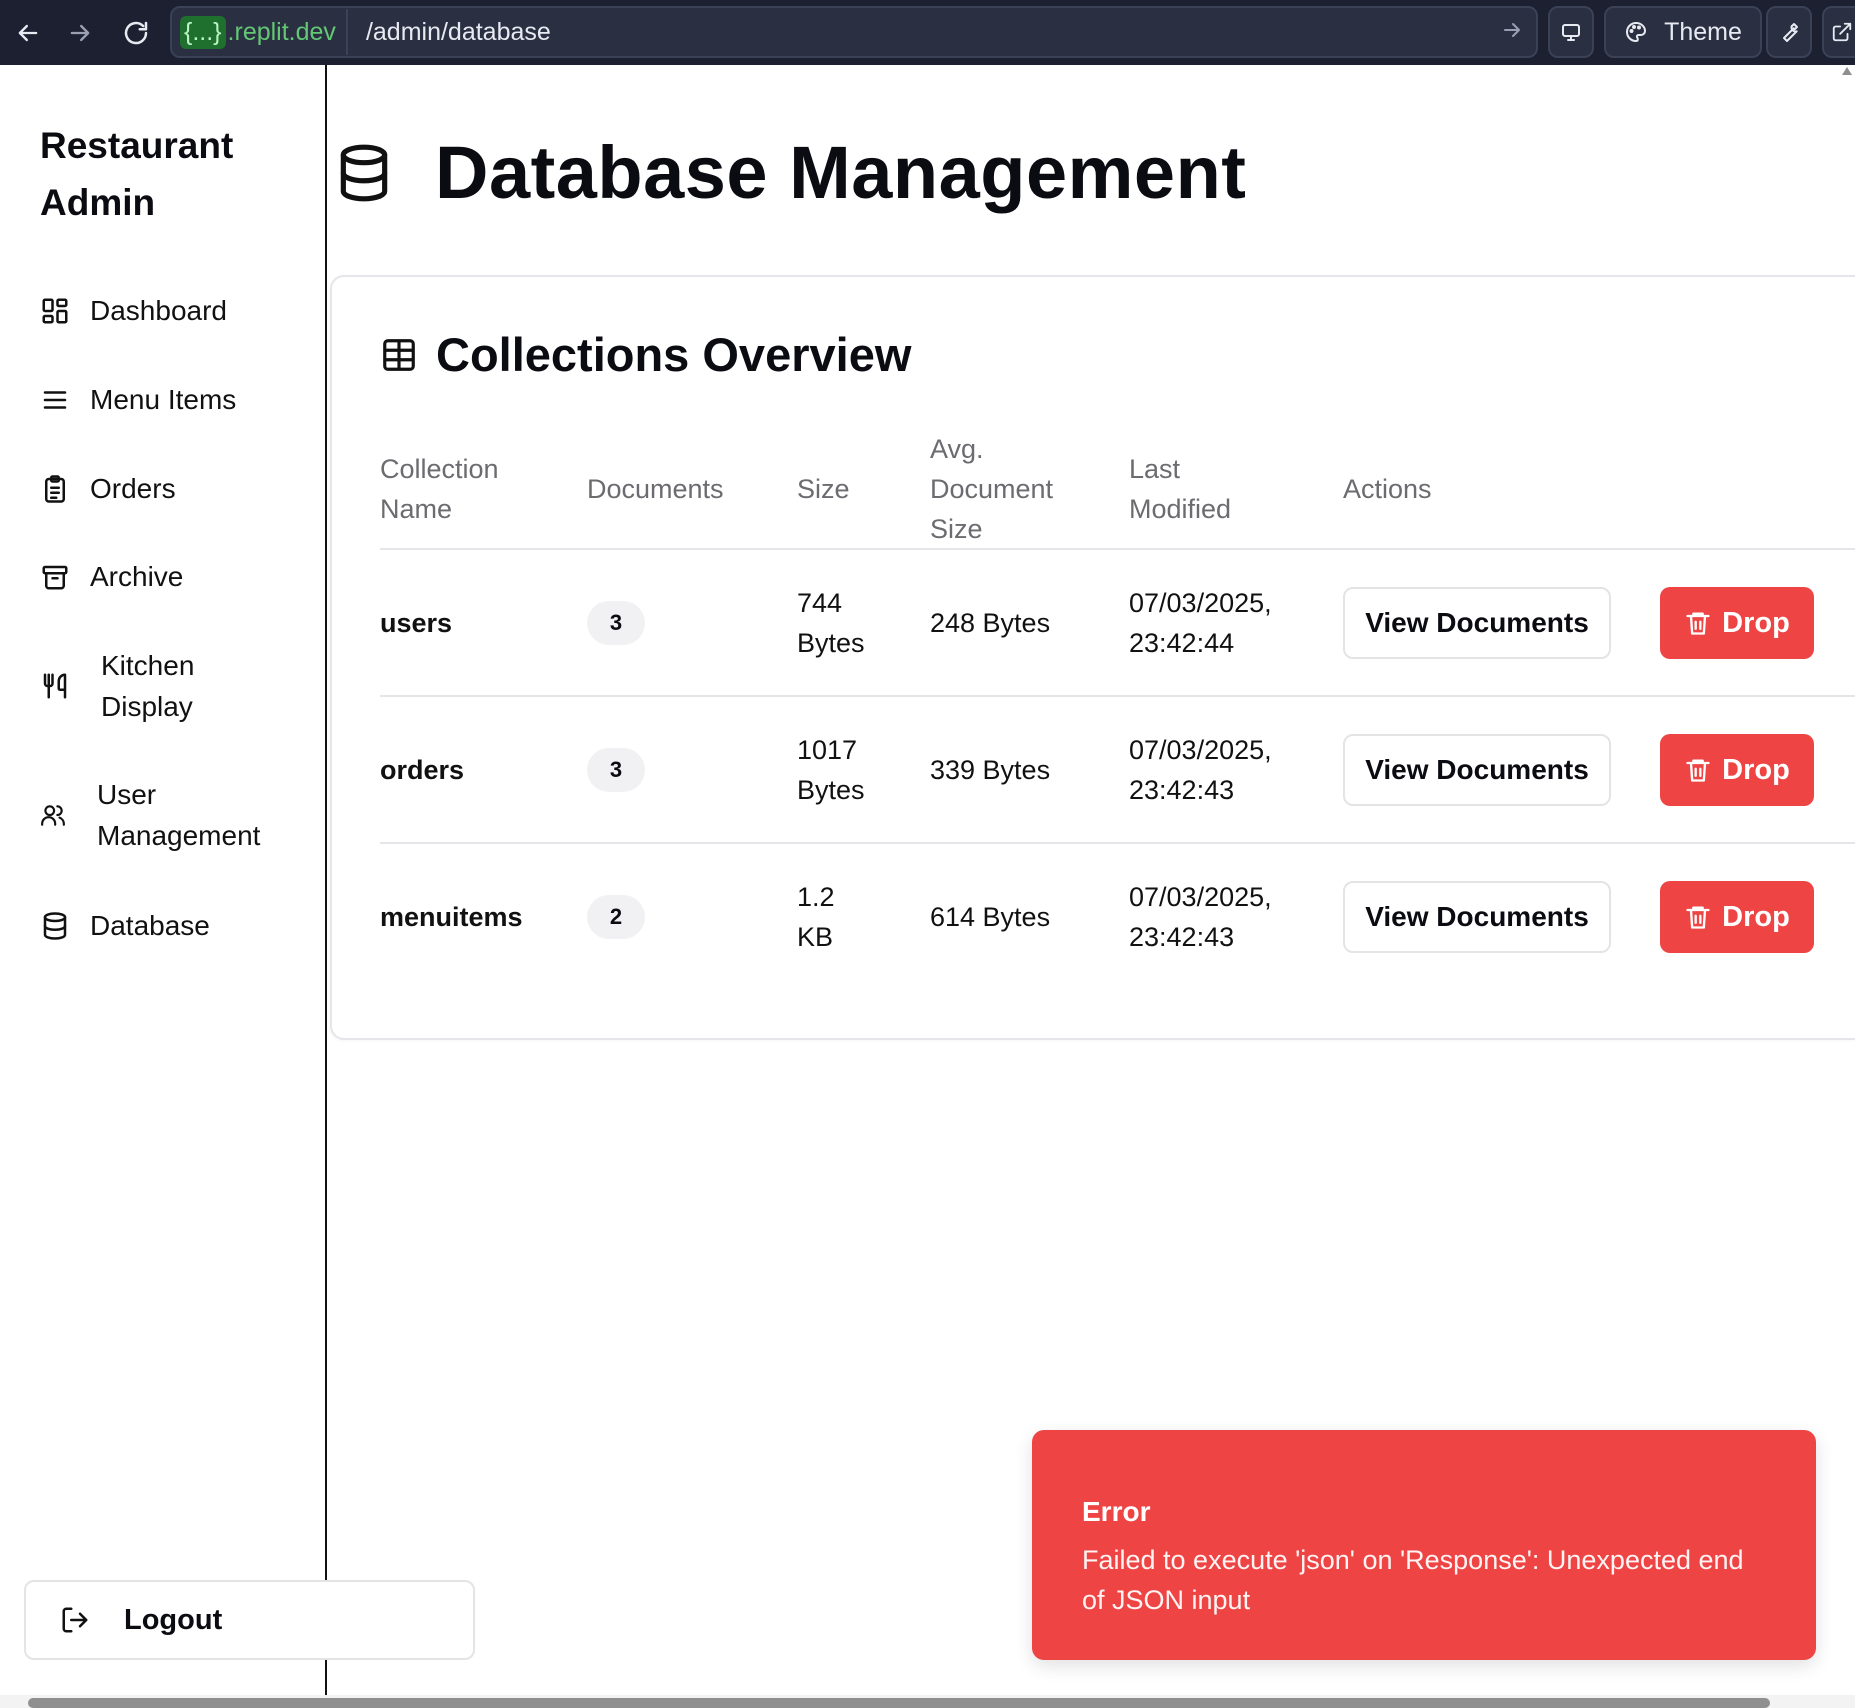 Image resolution: width=1855 pixels, height=1708 pixels. Describe the element at coordinates (75, 1620) in the screenshot. I see `logout-icon` at that location.